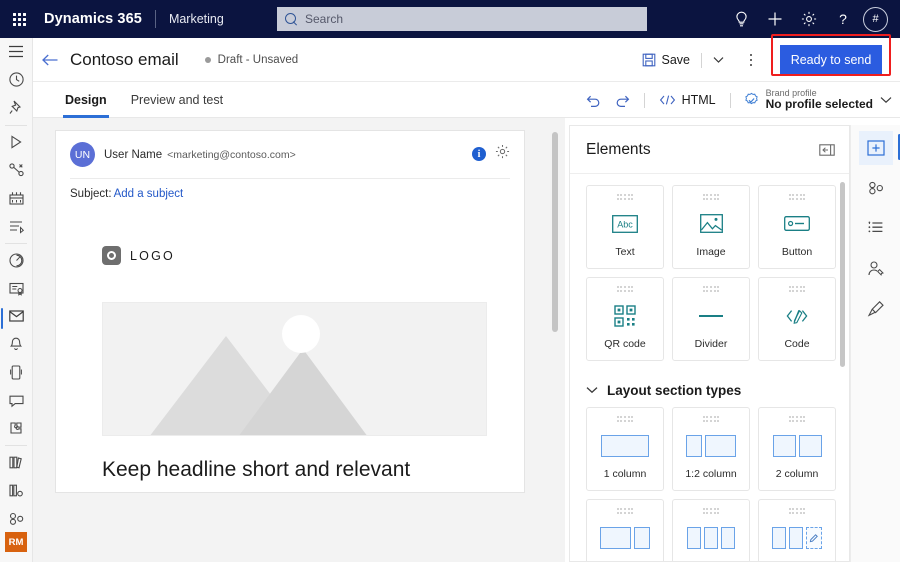 Image resolution: width=900 pixels, height=562 pixels. Describe the element at coordinates (16, 491) in the screenshot. I see `sidebar-item-assets` at that location.